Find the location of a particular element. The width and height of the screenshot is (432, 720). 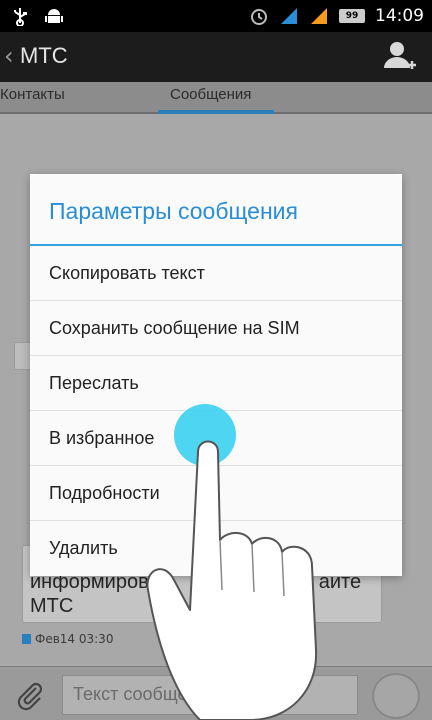

message-timestamp: Фев14 03:30 is located at coordinates (74, 639).